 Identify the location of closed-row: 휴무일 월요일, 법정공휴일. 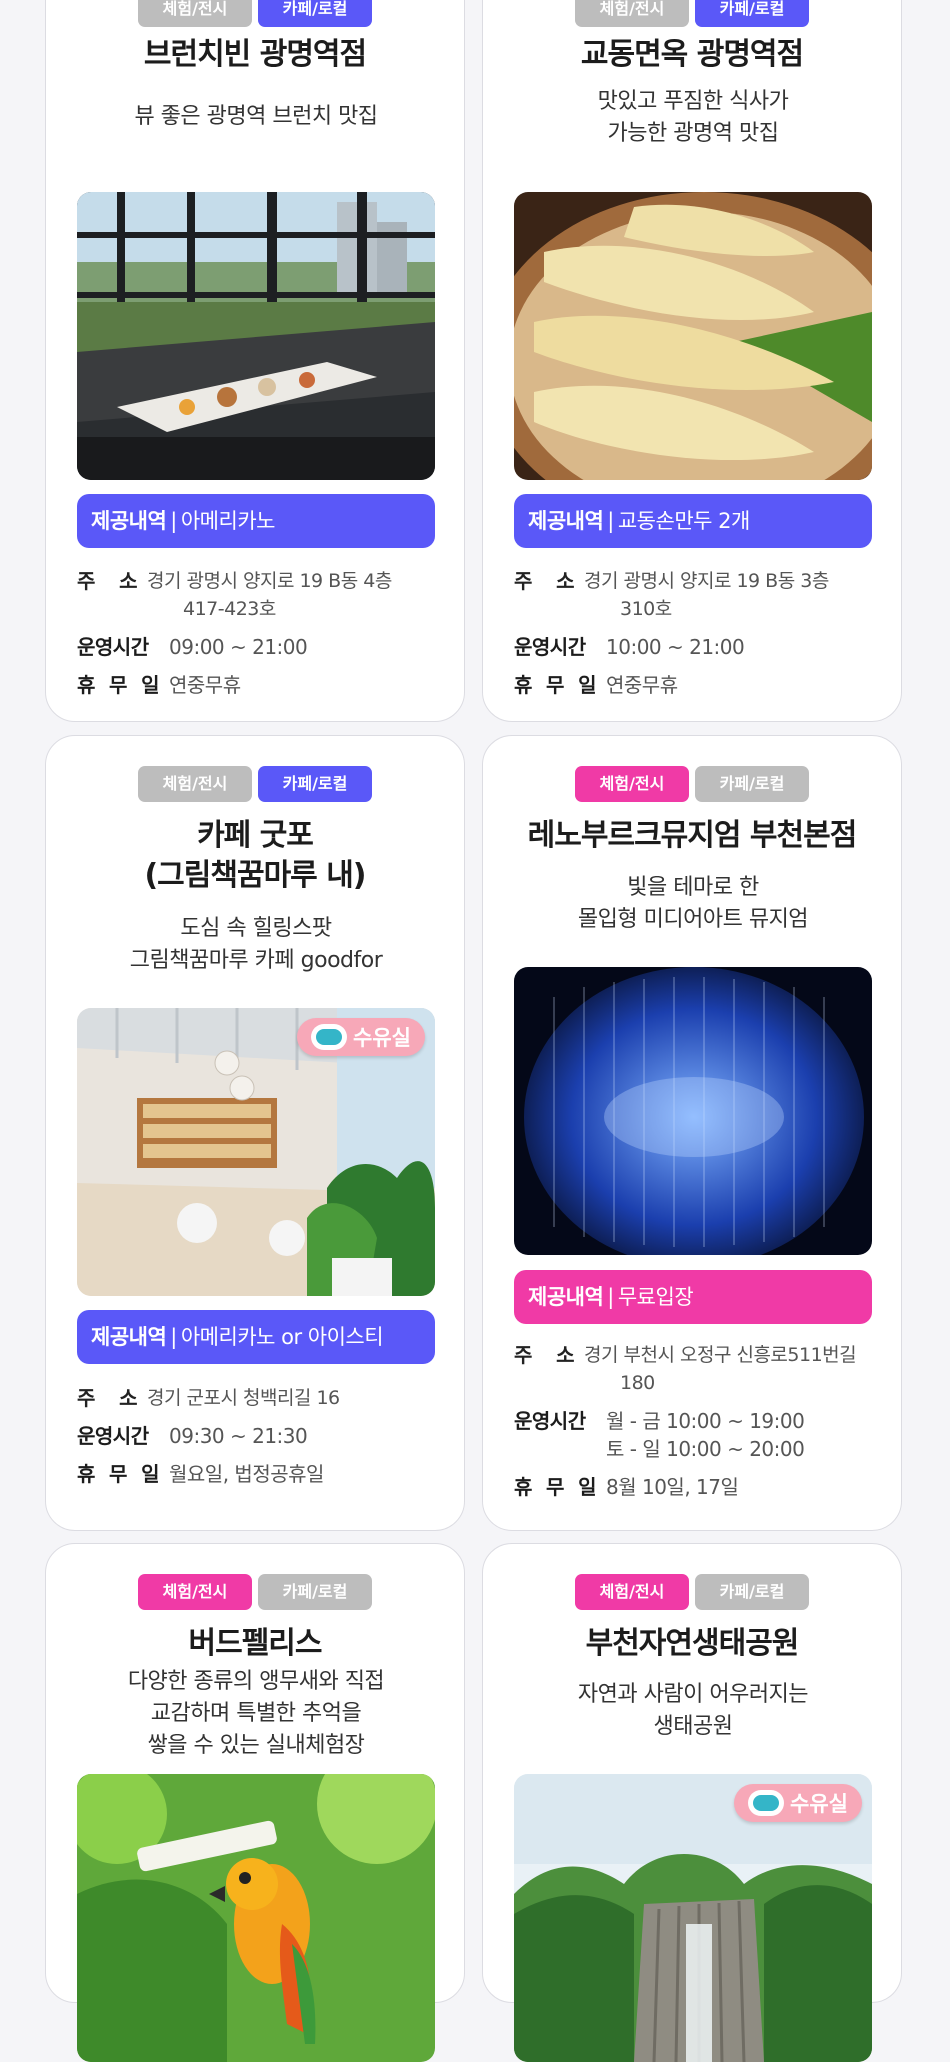
(200, 1474).